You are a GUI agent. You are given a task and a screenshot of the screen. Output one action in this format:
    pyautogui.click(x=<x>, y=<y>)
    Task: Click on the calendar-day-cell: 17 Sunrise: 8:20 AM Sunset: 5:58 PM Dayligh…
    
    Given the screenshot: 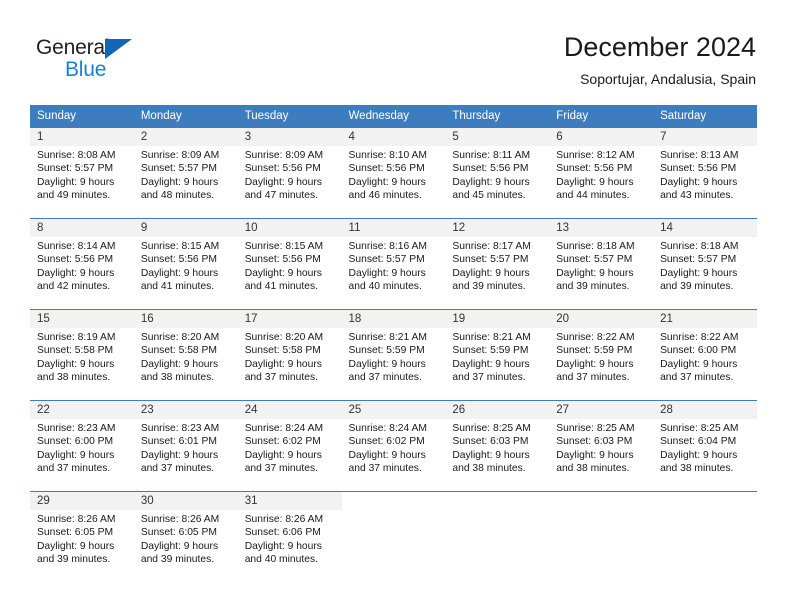 What is the action you would take?
    pyautogui.click(x=289, y=355)
    